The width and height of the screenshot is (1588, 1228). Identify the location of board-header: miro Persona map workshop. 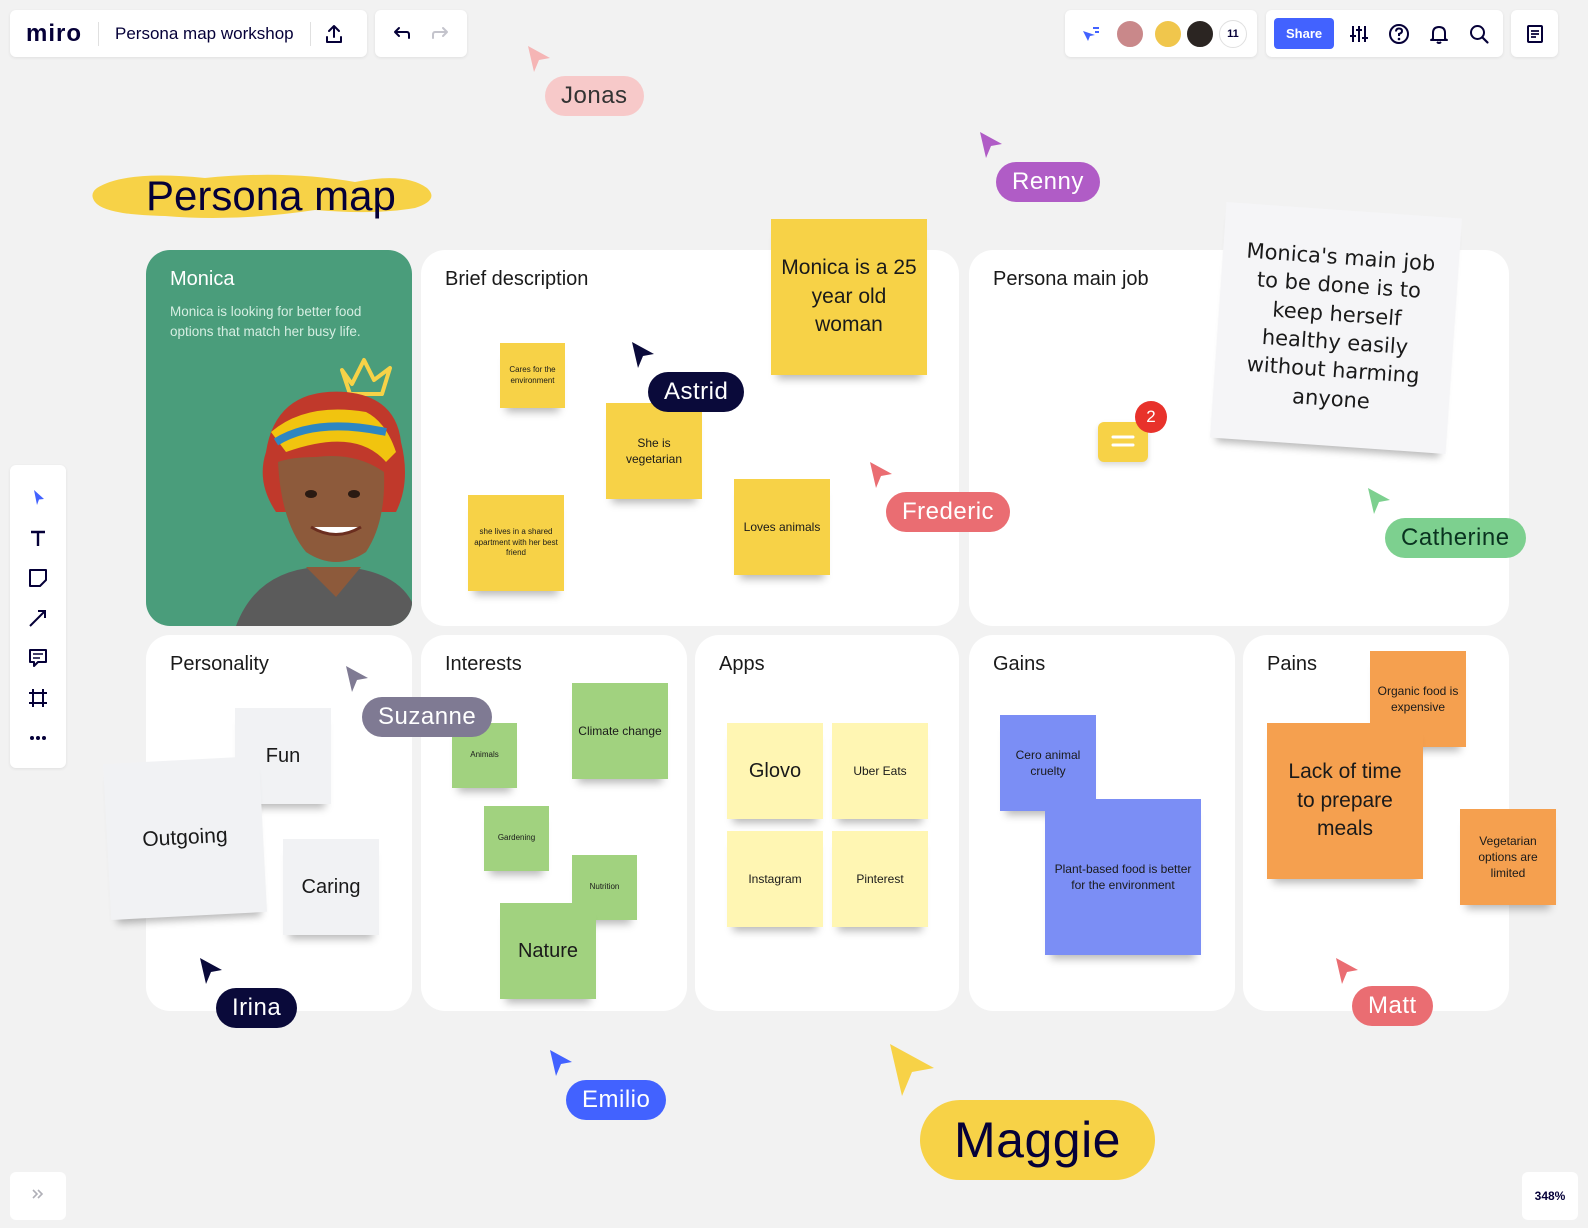
(188, 33).